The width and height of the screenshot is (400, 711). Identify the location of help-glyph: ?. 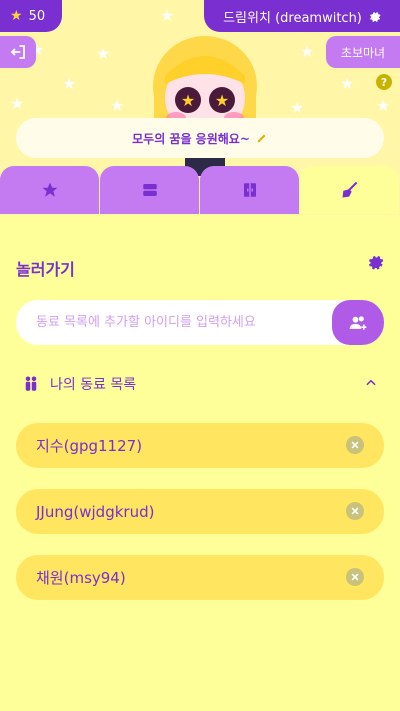
(384, 82).